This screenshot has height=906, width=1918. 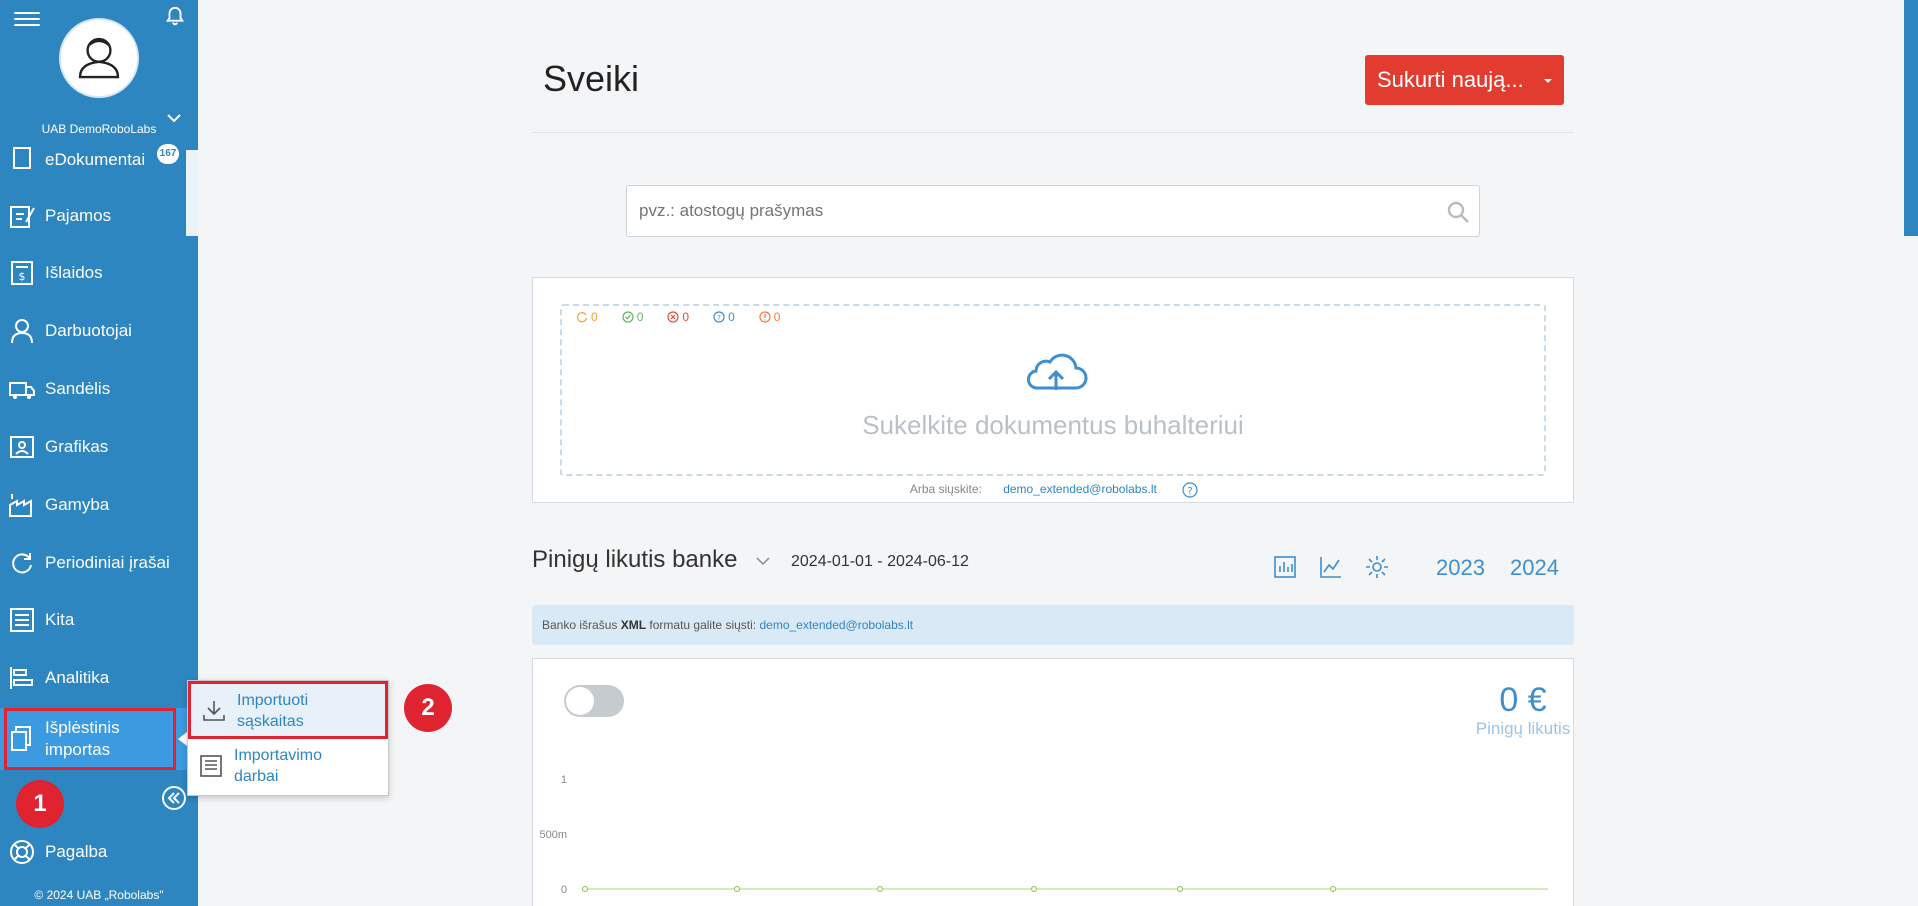 What do you see at coordinates (719, 317) in the screenshot?
I see `question-circle-icon: ?` at bounding box center [719, 317].